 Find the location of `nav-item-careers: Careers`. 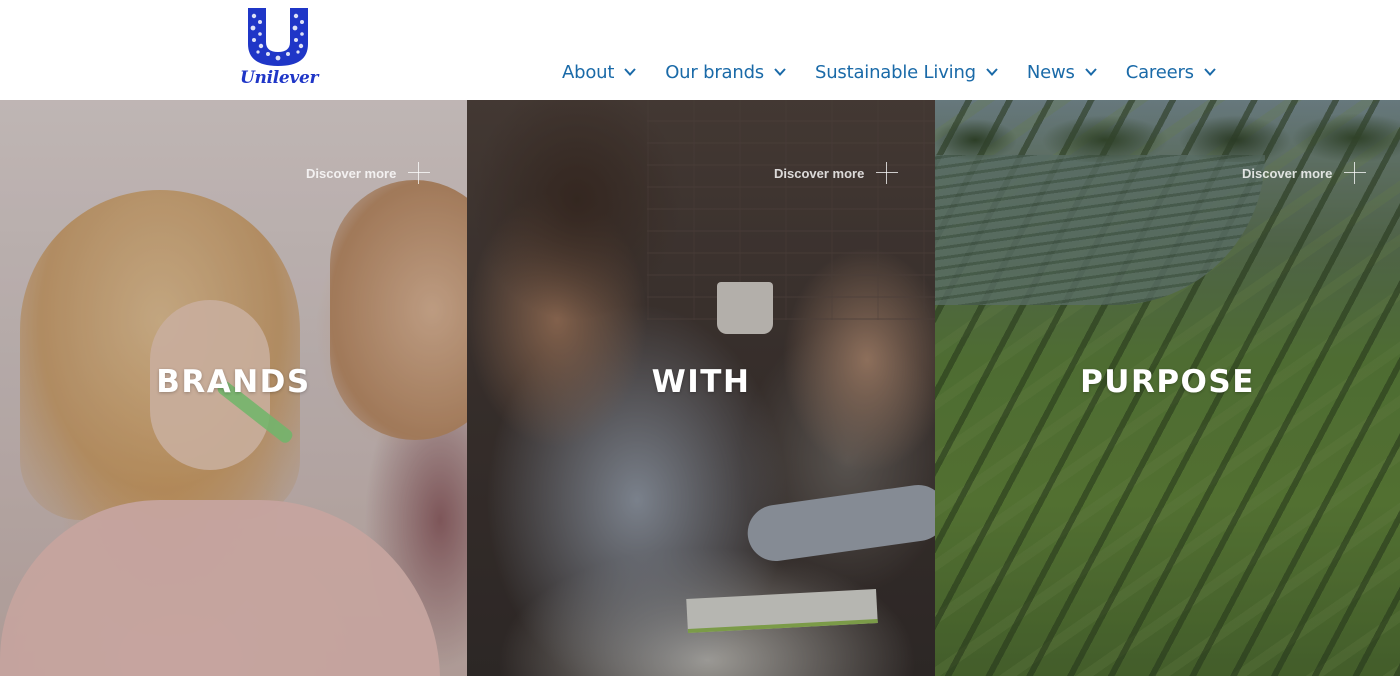

nav-item-careers: Careers is located at coordinates (1171, 72).